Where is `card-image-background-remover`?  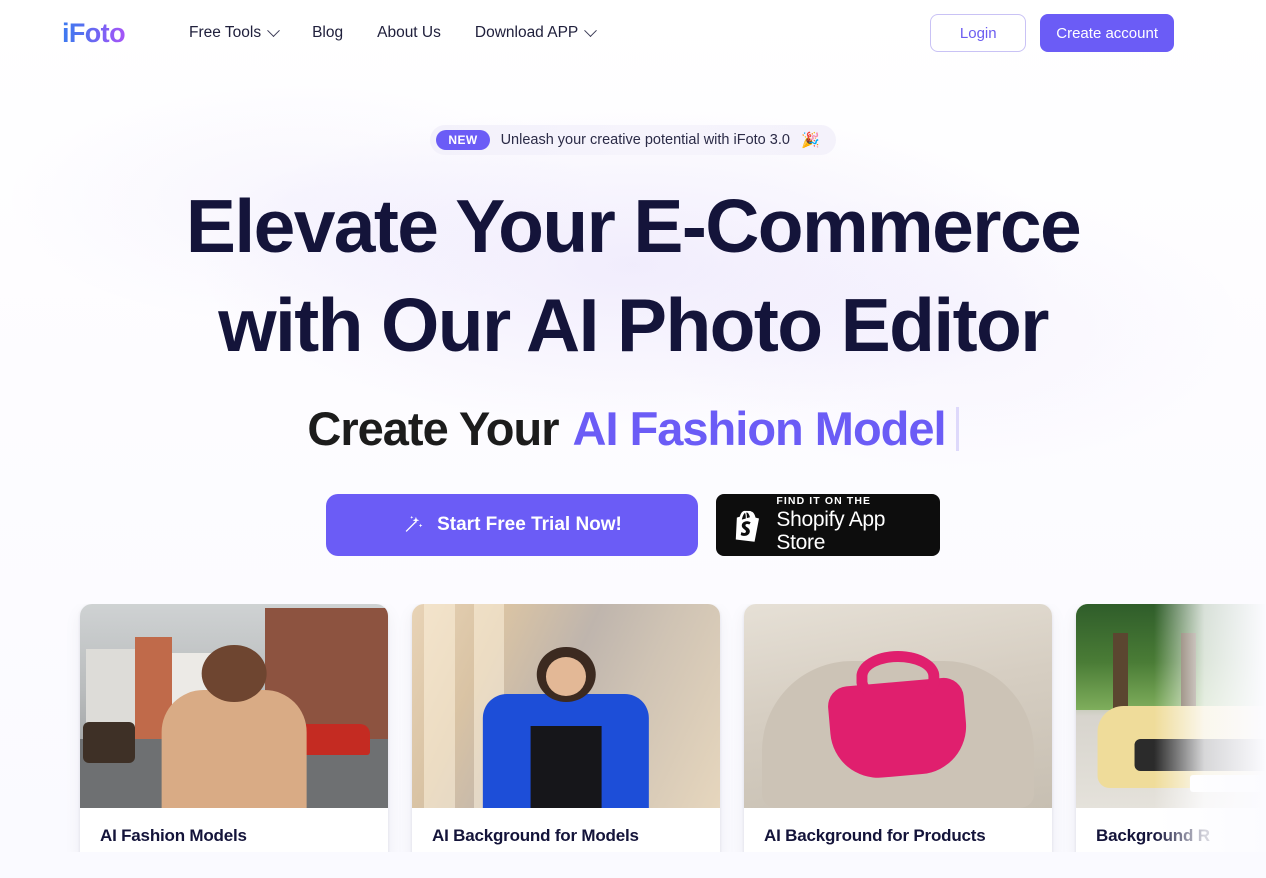 card-image-background-remover is located at coordinates (1171, 706).